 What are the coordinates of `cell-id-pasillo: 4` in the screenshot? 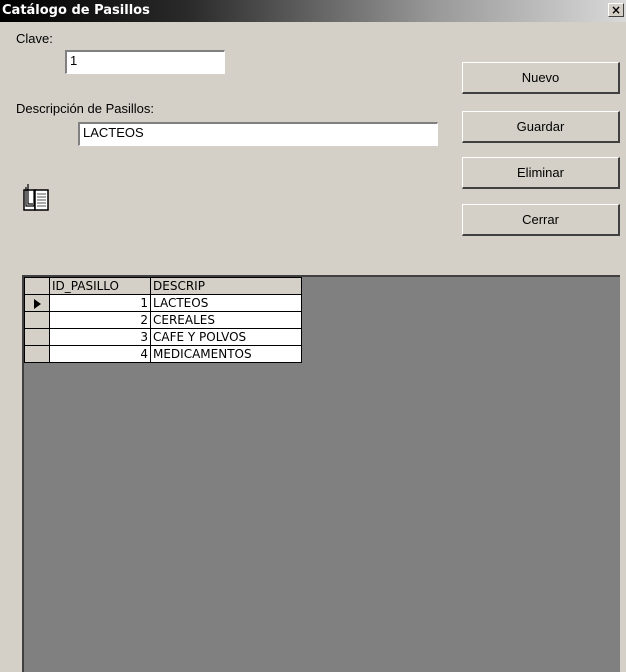 It's located at (100, 354).